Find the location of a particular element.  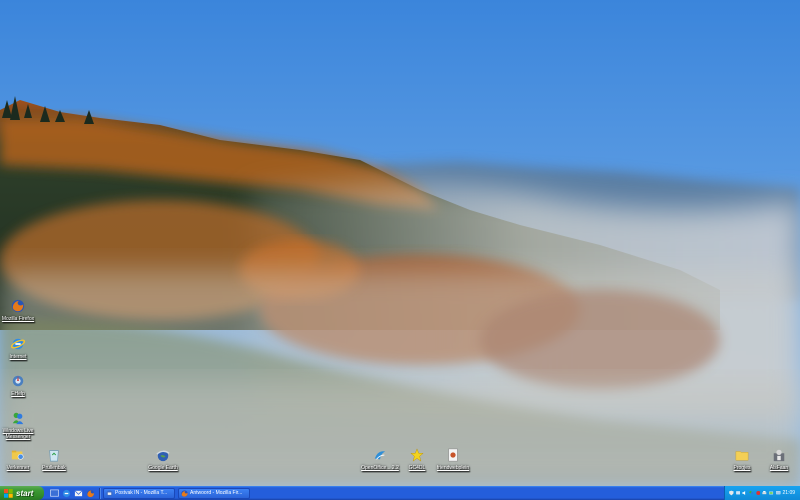

desktop-icon-label: Windows Live Messenger is located at coordinates (18, 434).